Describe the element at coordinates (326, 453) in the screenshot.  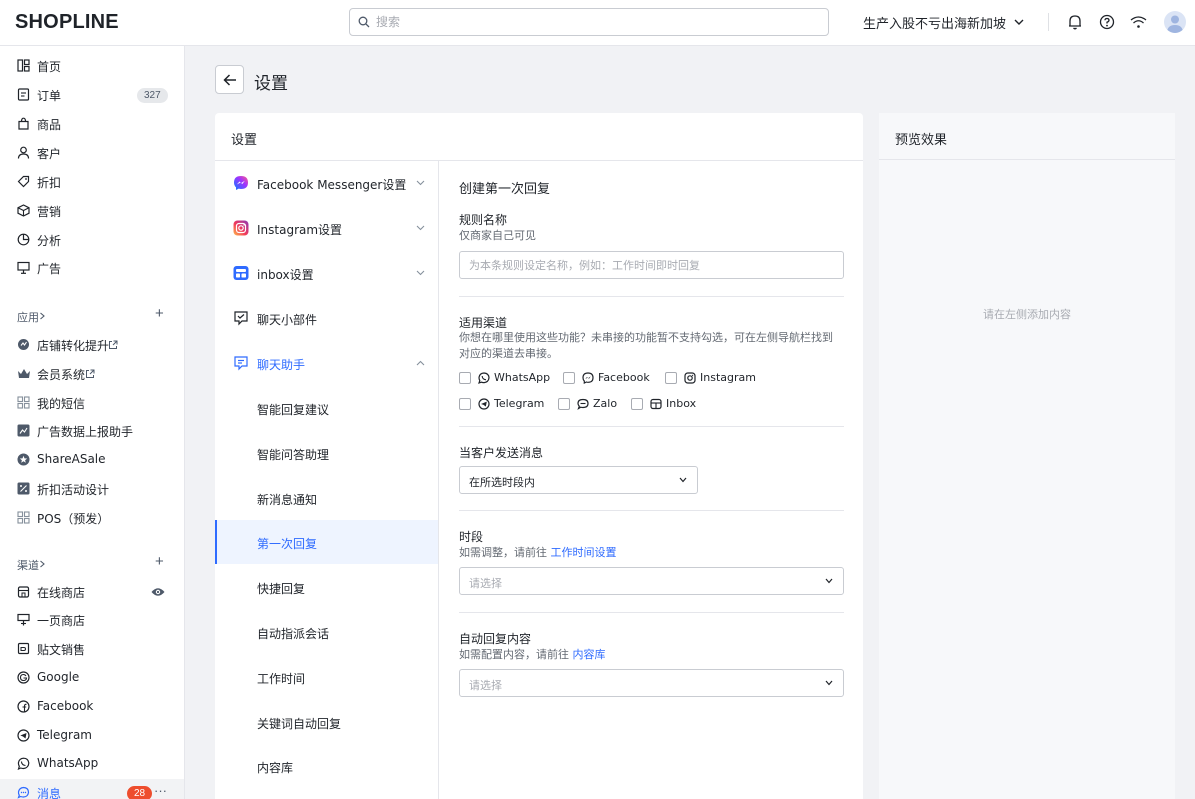
I see `submenu-item-smart-qa: 智能问答助理` at that location.